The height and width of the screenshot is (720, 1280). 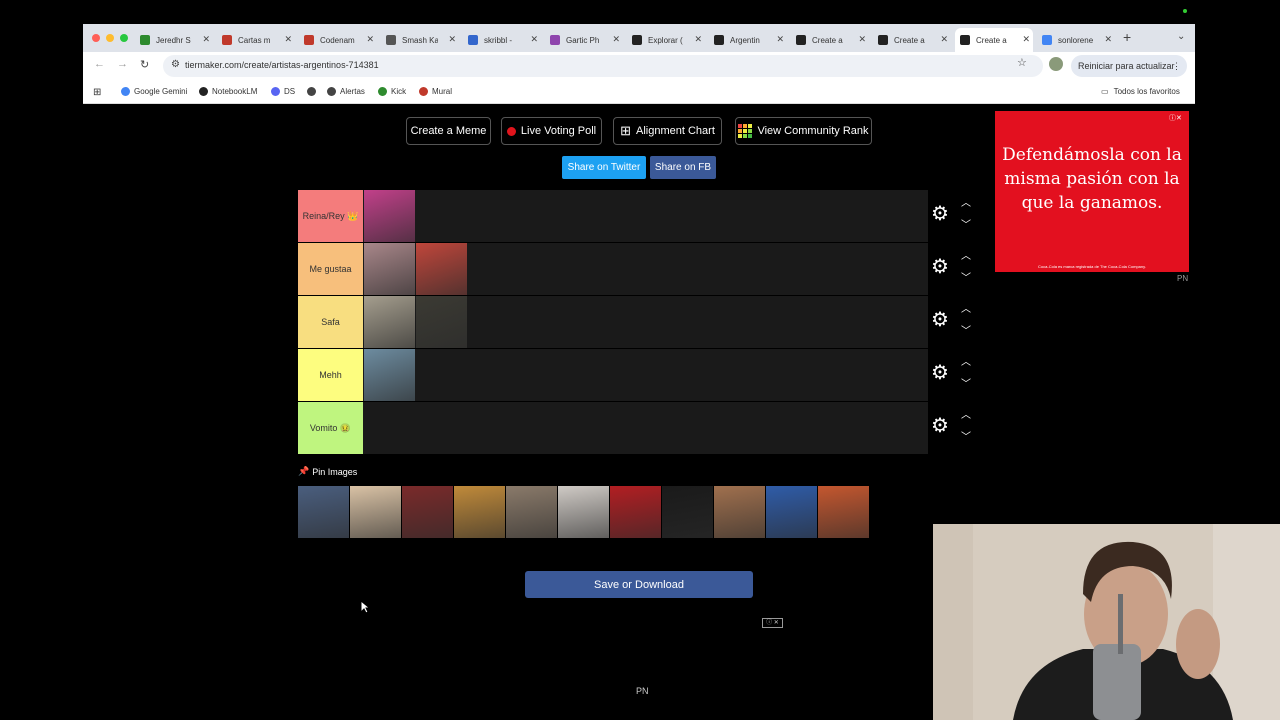 I want to click on update-button: Reiniciar para actualizar ⋮, so click(x=1129, y=66).